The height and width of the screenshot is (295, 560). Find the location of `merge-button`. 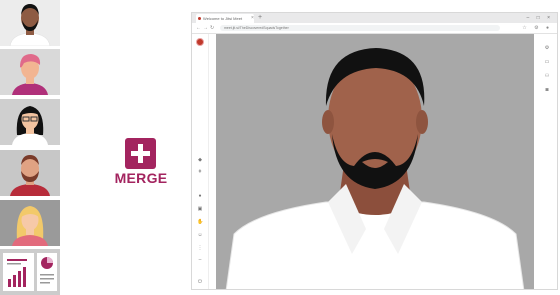

merge-button is located at coordinates (140, 153).